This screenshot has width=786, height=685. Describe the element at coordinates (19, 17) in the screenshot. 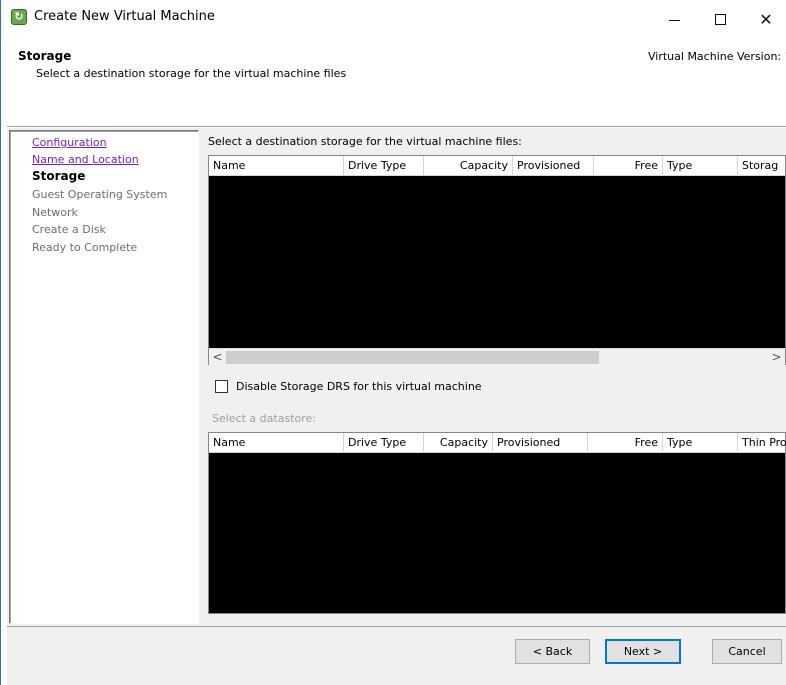

I see `vm-app-icon: ↻` at that location.